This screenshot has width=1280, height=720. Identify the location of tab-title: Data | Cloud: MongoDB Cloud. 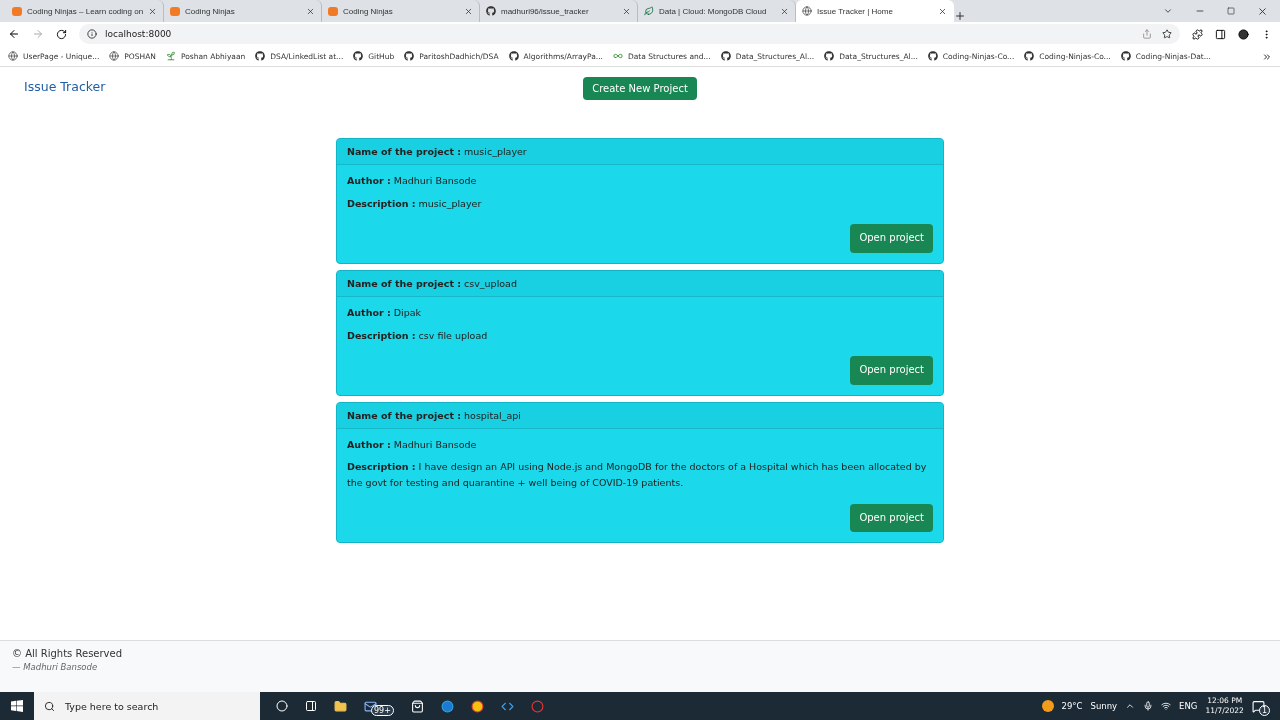
(713, 11).